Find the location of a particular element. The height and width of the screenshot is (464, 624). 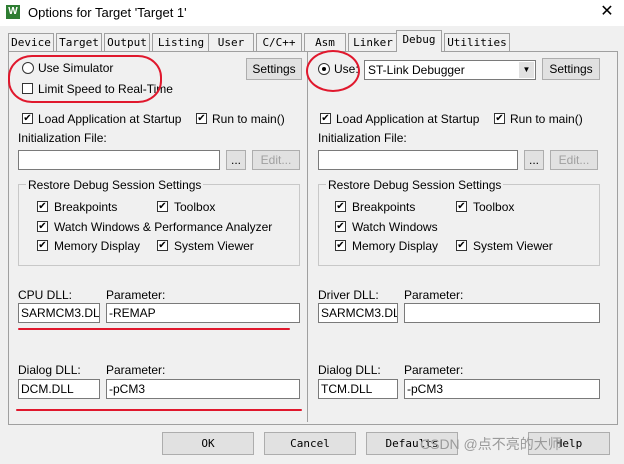

debugger-select: ST-Link Debugger ▼ is located at coordinates (450, 70).